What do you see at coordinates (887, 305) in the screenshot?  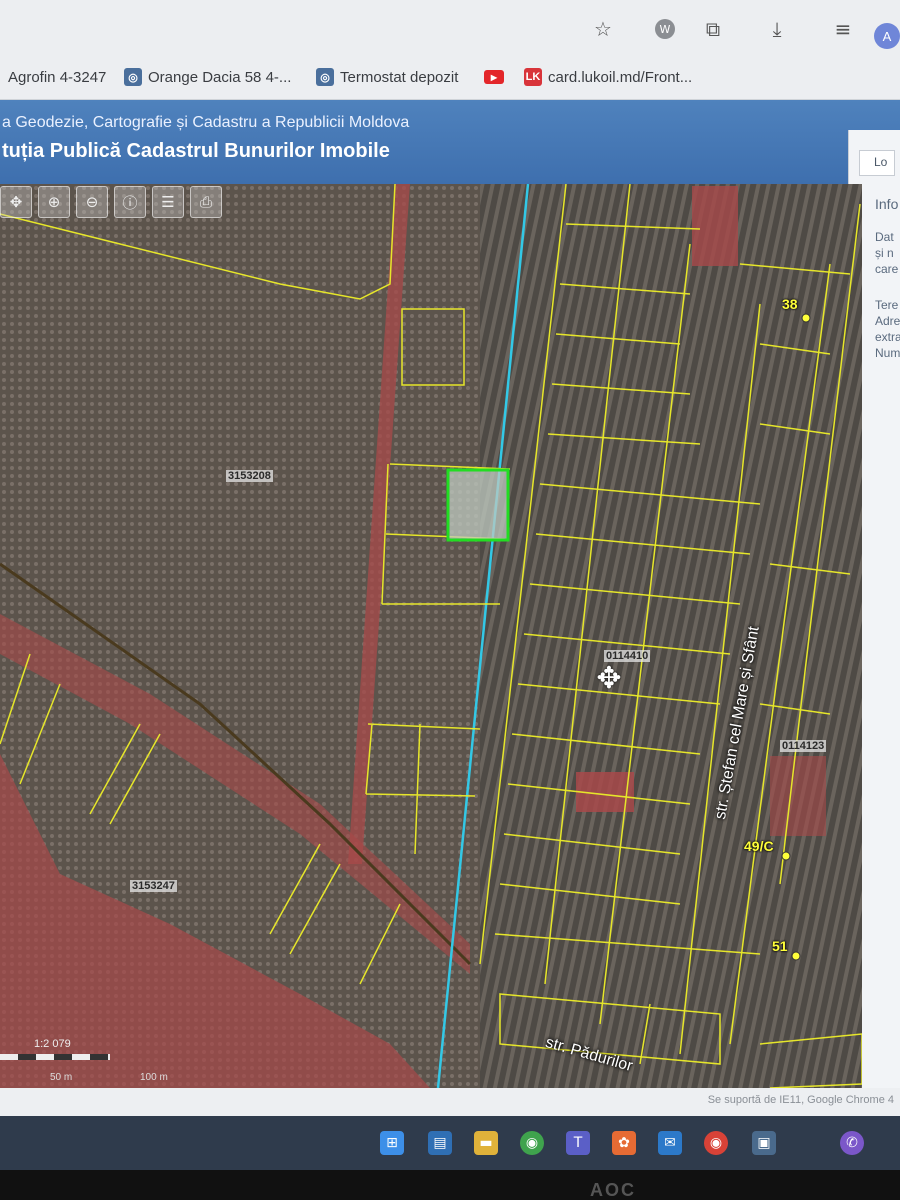 I see `panel-line: Tere` at bounding box center [887, 305].